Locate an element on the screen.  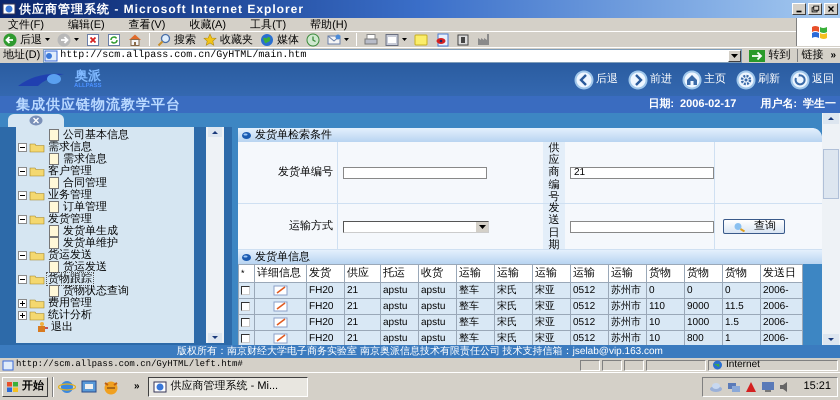
tree-folder: 需求信息 is located at coordinates (70, 147).